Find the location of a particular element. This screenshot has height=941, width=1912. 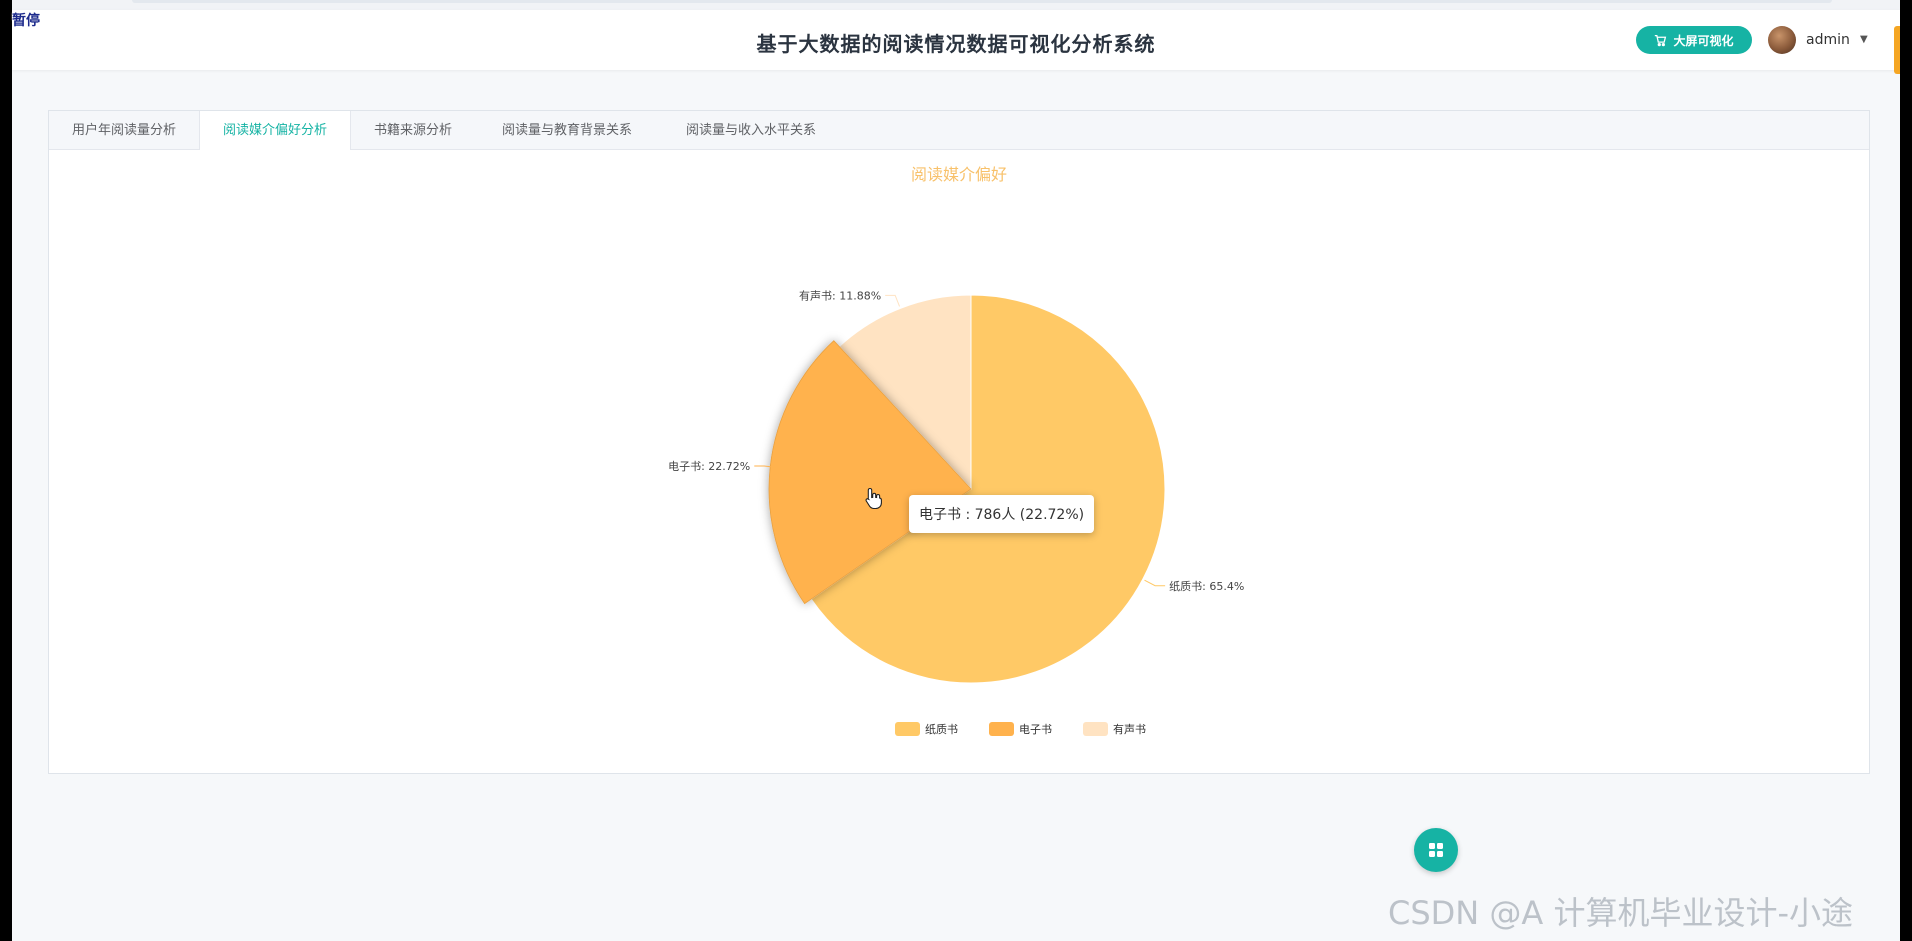

side-accent is located at coordinates (1897, 50).